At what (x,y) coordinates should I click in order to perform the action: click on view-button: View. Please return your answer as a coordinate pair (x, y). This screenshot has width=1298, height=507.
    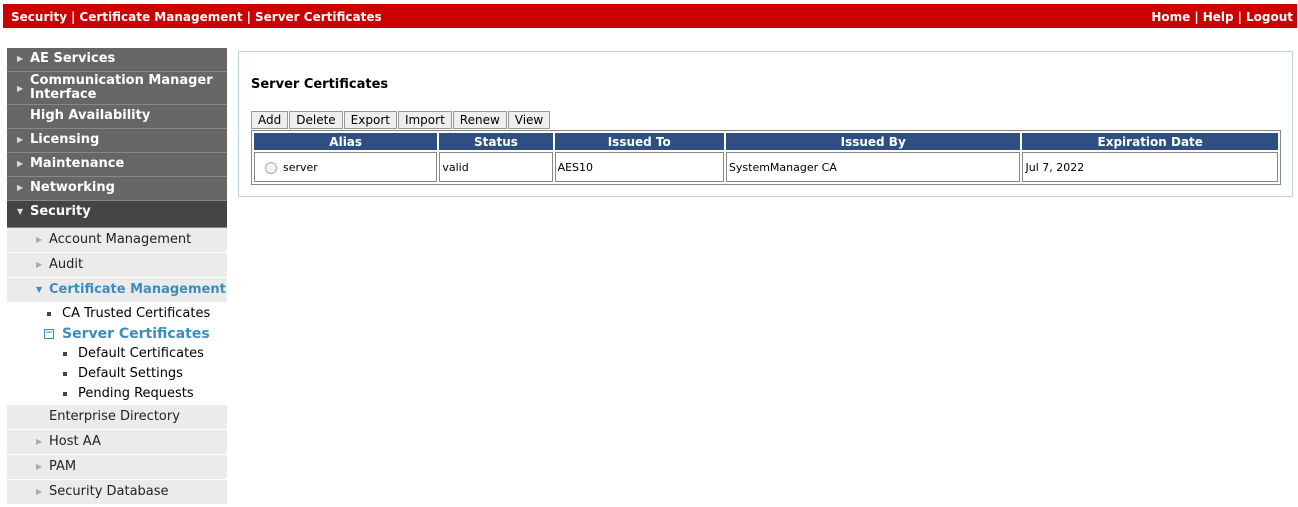
    Looking at the image, I should click on (529, 120).